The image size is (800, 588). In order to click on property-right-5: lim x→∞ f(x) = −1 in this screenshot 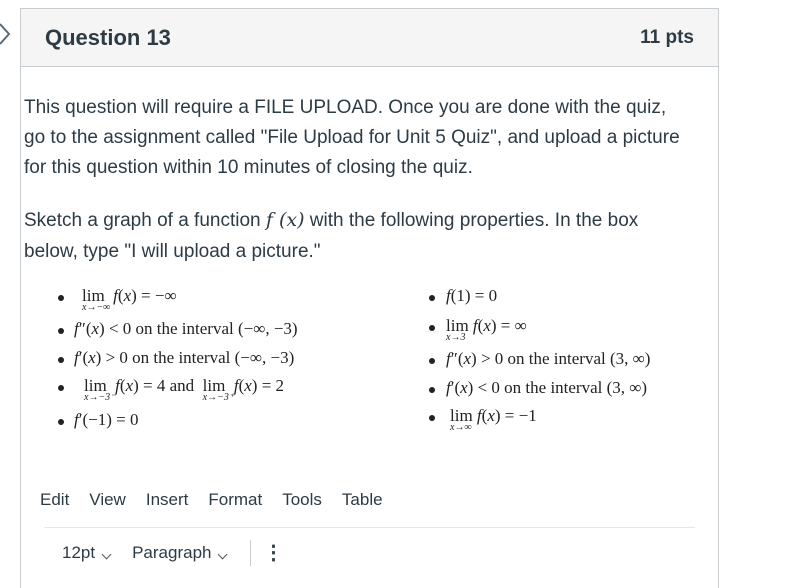, I will do `click(493, 419)`.